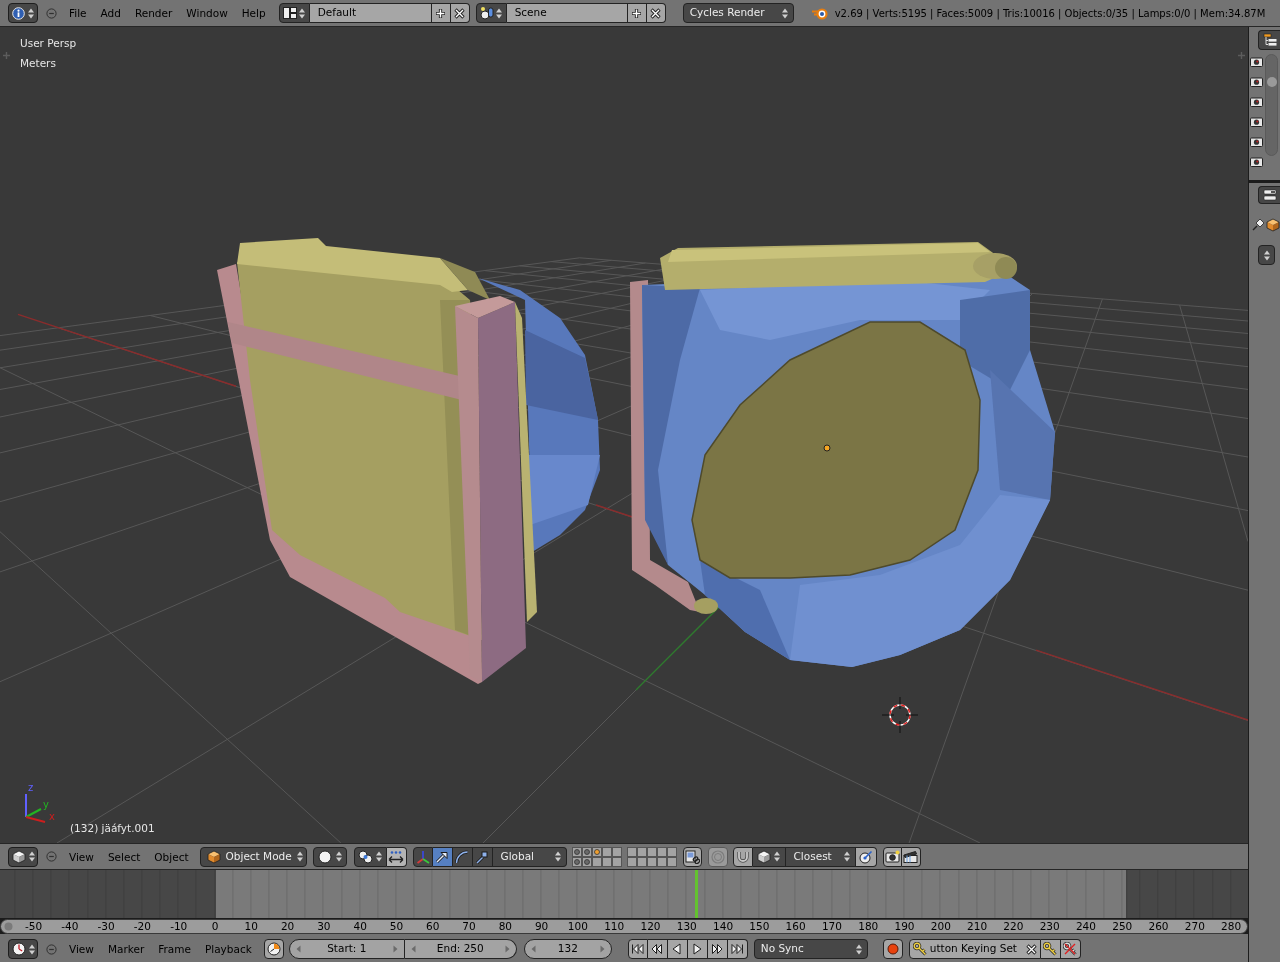 The image size is (1280, 962). What do you see at coordinates (769, 856) in the screenshot?
I see `snap-element-dropdown` at bounding box center [769, 856].